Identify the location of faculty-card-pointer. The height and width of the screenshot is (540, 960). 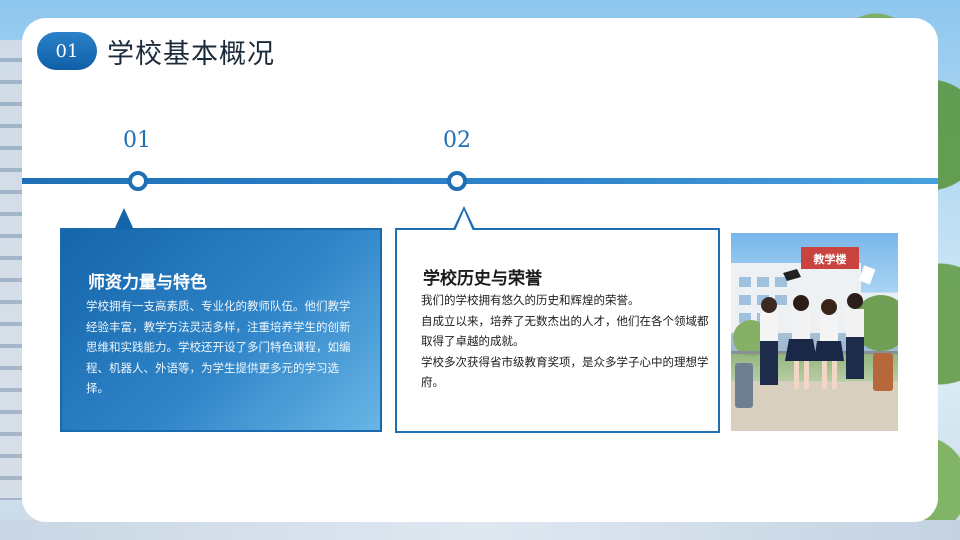
(124, 219).